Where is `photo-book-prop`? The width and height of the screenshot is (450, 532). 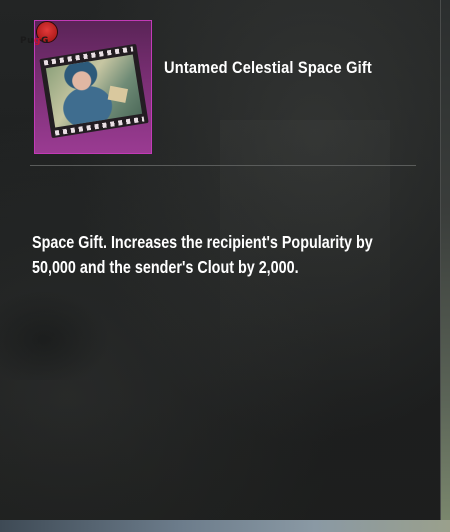
photo-book-prop is located at coordinates (117, 94).